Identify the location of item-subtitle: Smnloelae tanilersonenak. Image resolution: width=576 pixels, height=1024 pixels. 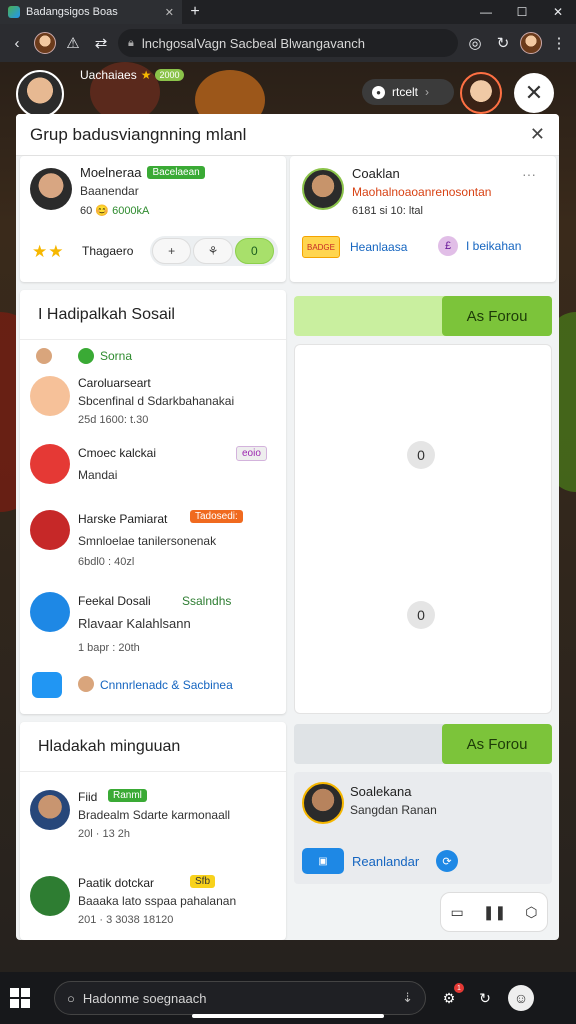
(147, 541).